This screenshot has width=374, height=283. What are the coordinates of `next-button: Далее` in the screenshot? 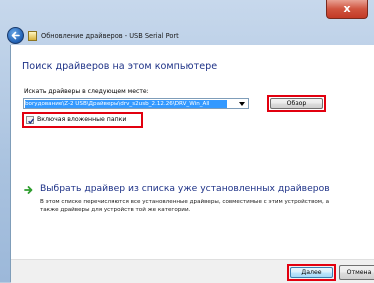 It's located at (311, 272).